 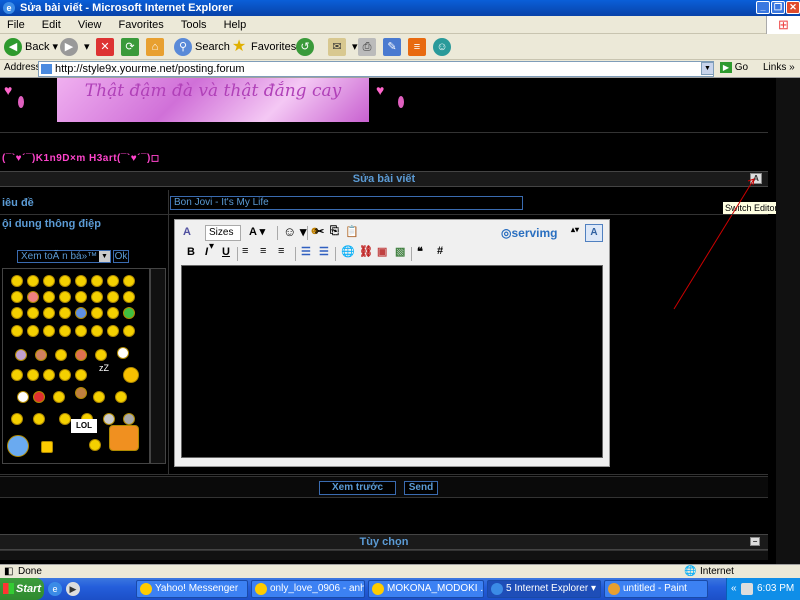 What do you see at coordinates (778, 7) in the screenshot?
I see `maximize-button: ❐` at bounding box center [778, 7].